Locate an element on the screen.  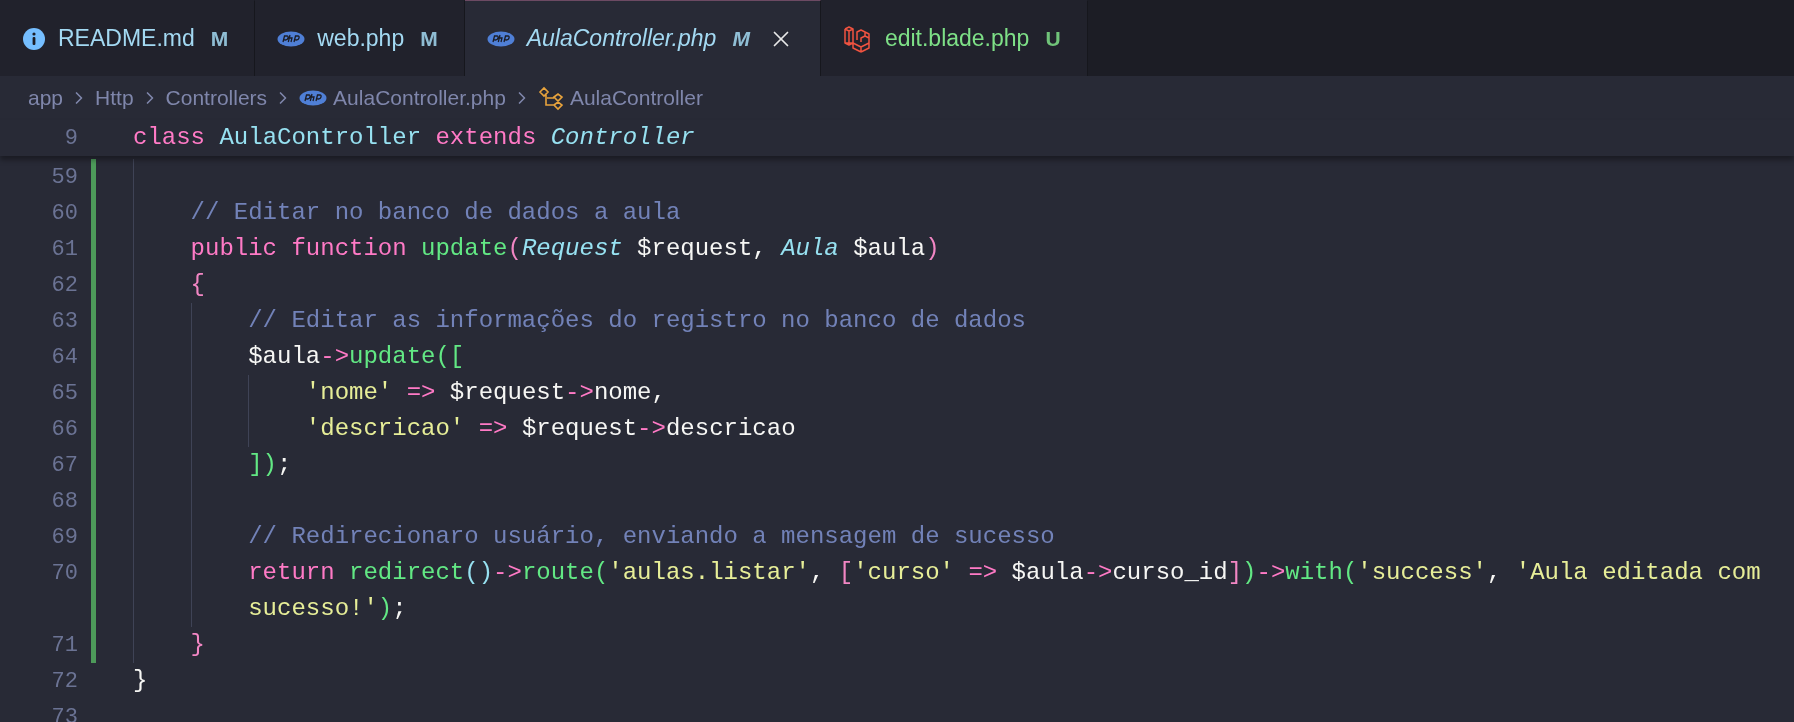
info-icon is located at coordinates (34, 38).